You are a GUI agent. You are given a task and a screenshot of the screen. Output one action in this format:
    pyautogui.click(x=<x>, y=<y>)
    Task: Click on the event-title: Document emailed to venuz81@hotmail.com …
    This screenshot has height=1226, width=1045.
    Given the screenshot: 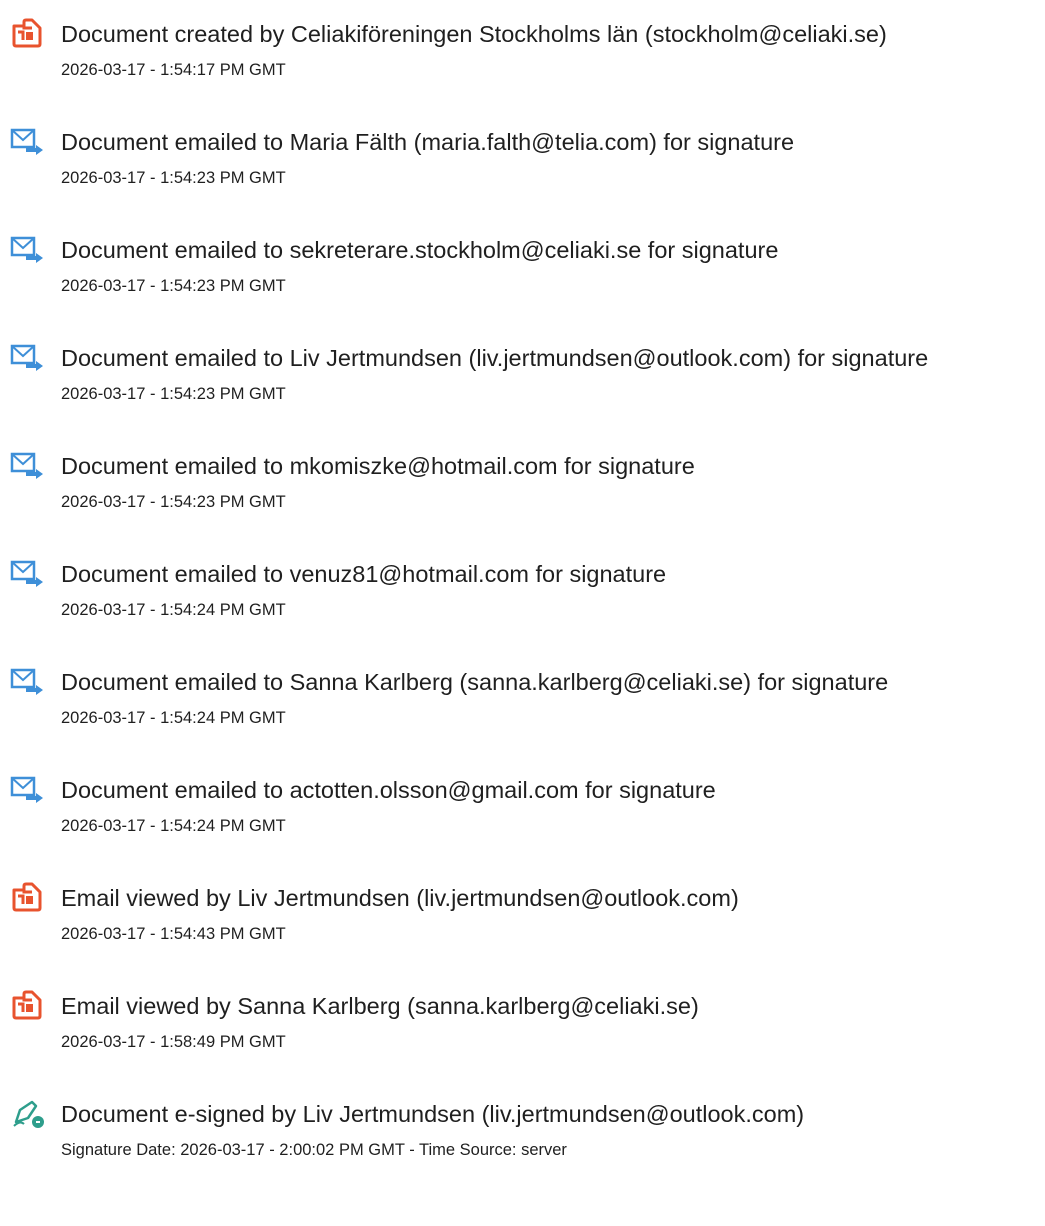 What is the action you would take?
    pyautogui.click(x=364, y=574)
    